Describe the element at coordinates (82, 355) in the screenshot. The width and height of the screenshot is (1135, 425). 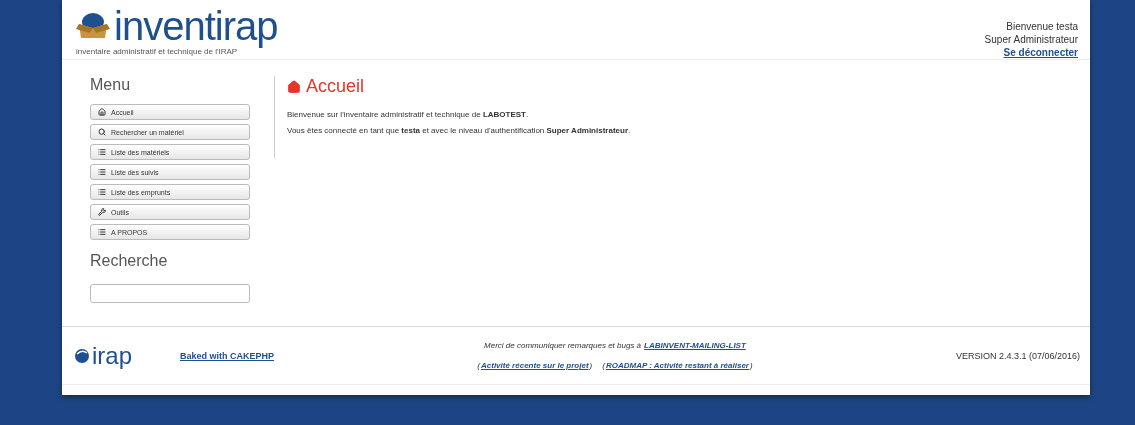
I see `irap-logo-icon` at that location.